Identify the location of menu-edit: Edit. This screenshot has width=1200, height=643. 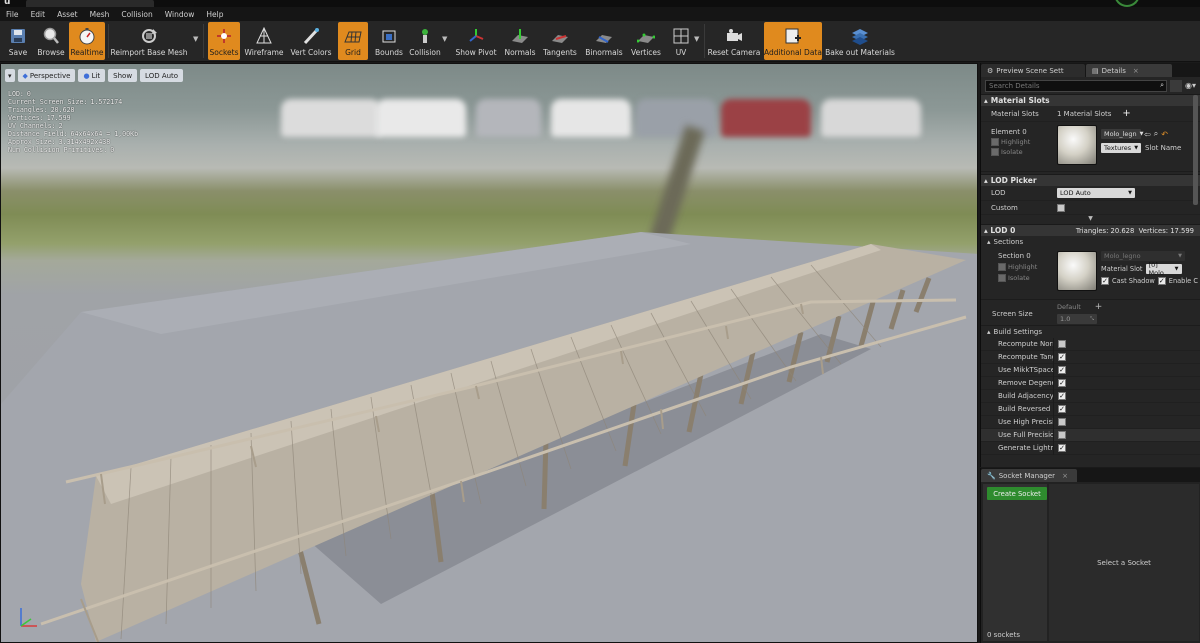
(38, 14).